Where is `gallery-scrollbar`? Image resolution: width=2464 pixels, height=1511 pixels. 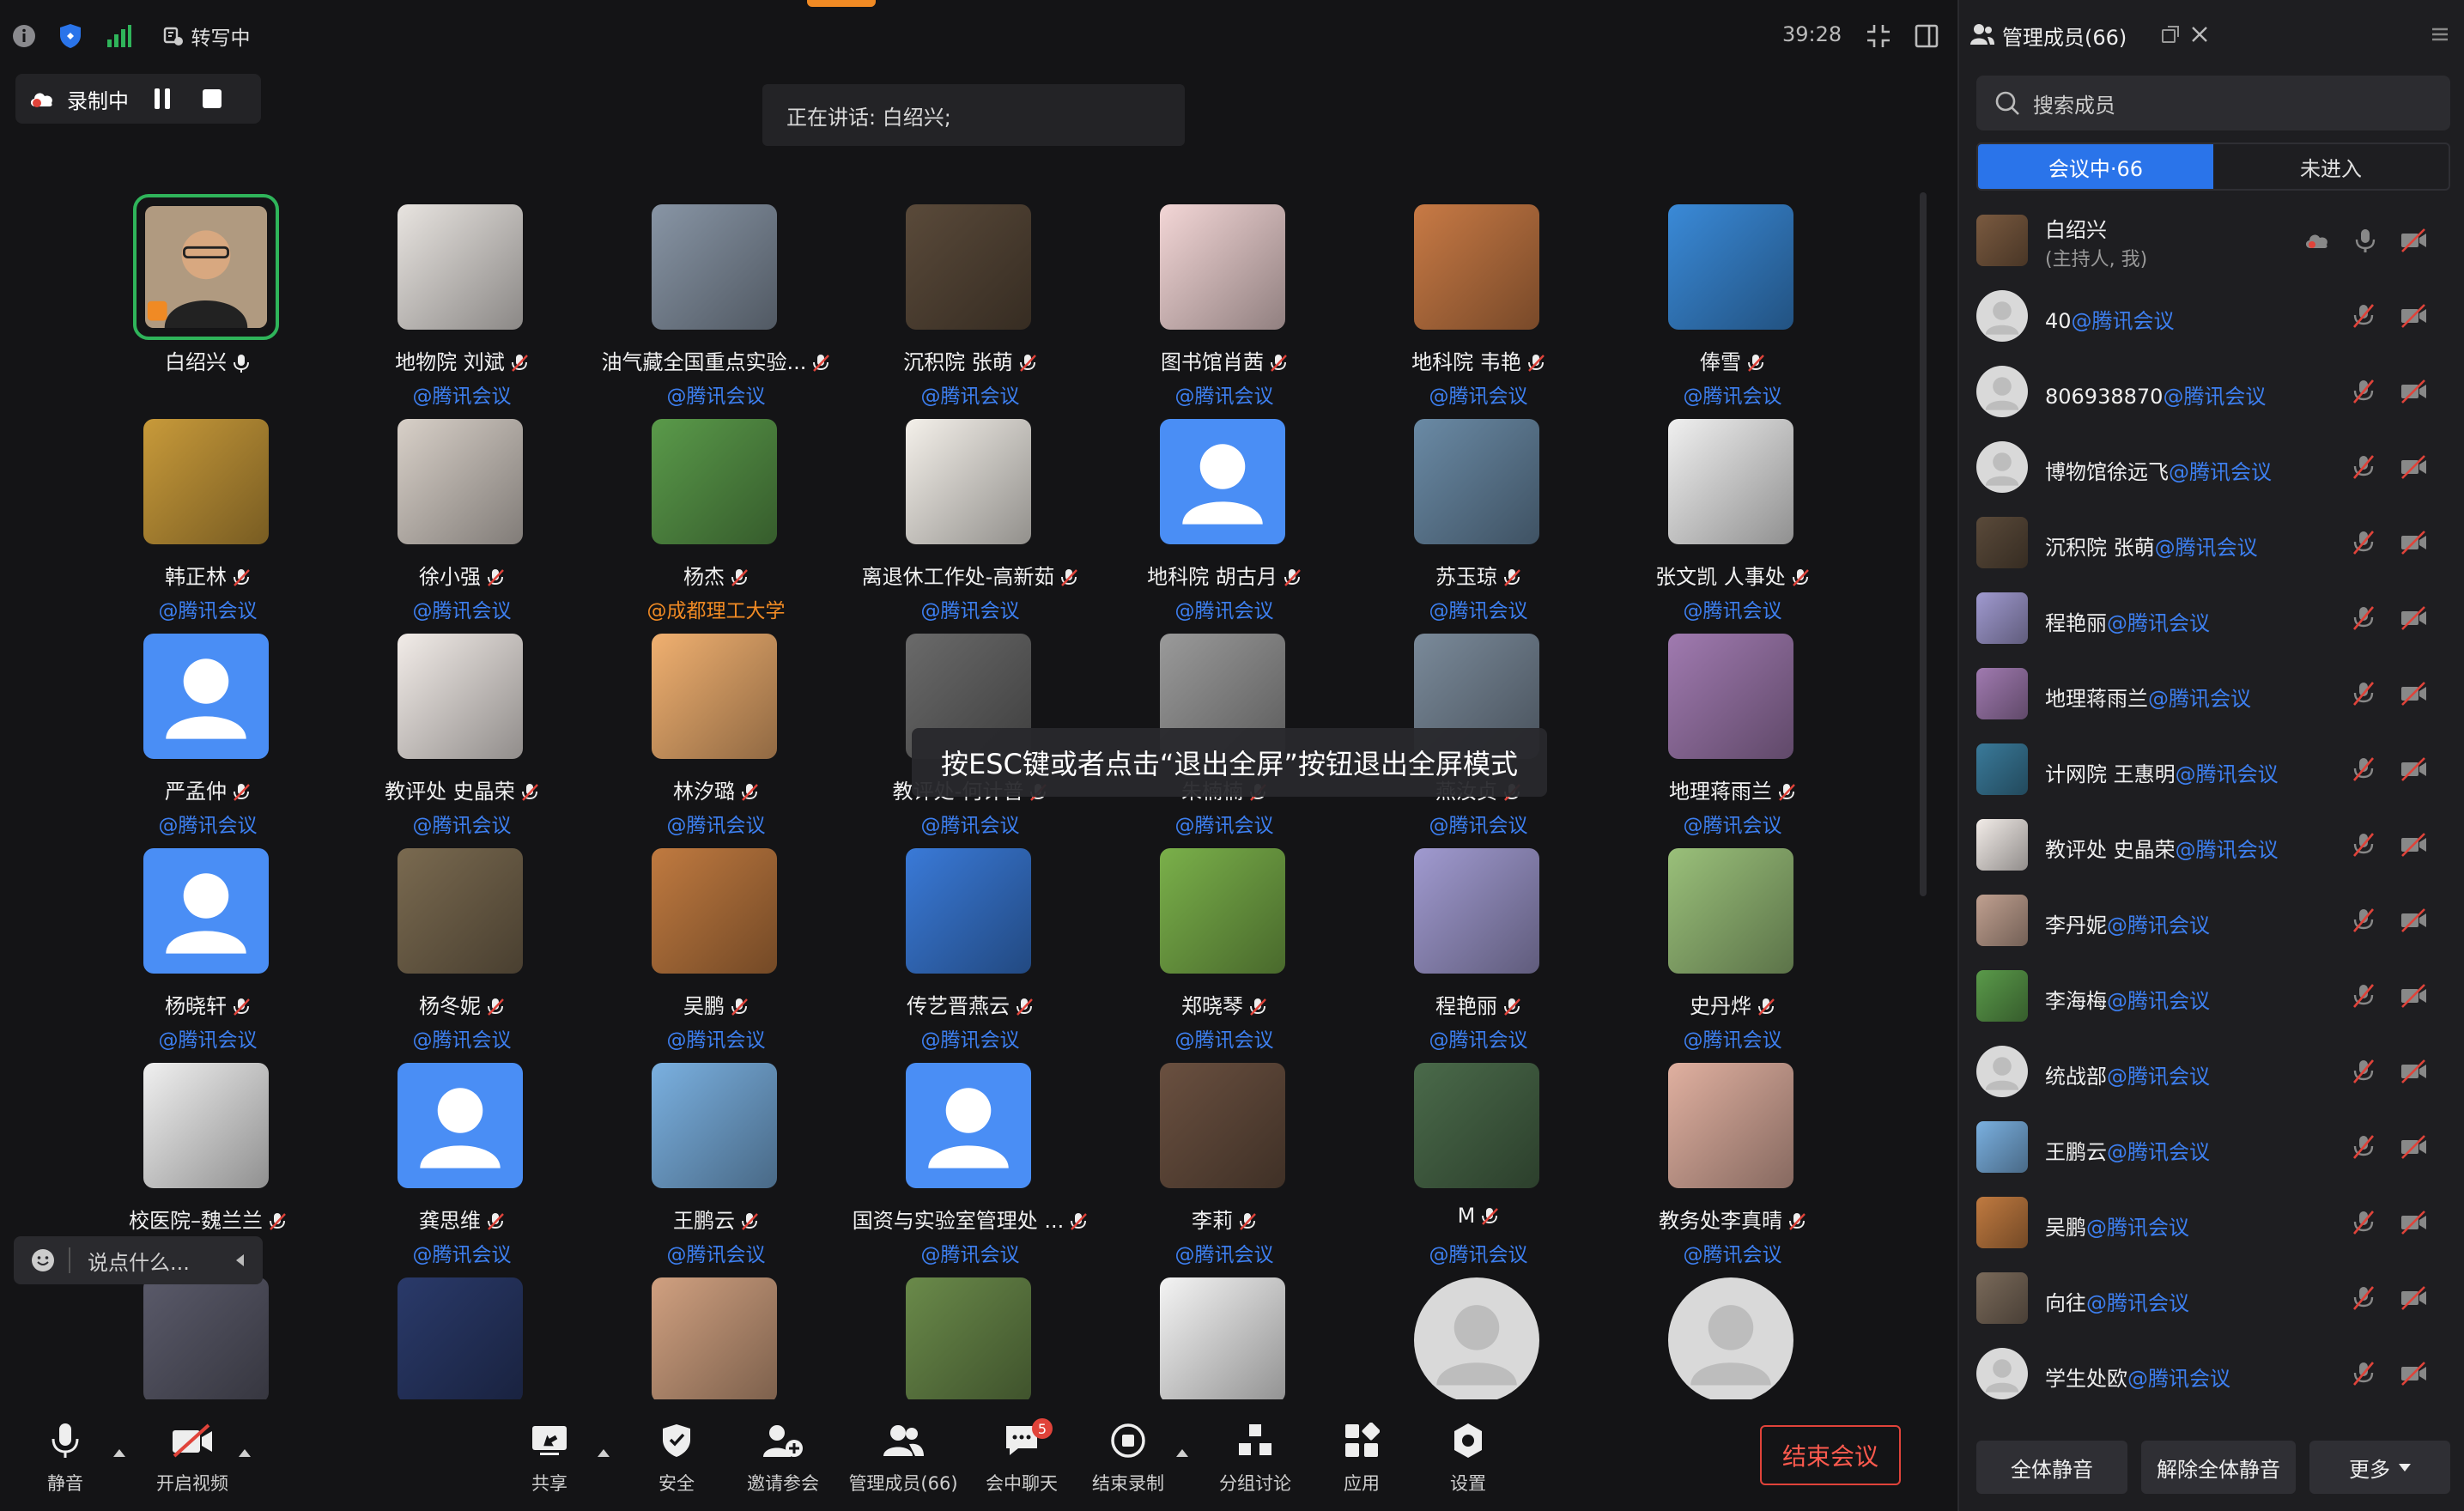 gallery-scrollbar is located at coordinates (1923, 544).